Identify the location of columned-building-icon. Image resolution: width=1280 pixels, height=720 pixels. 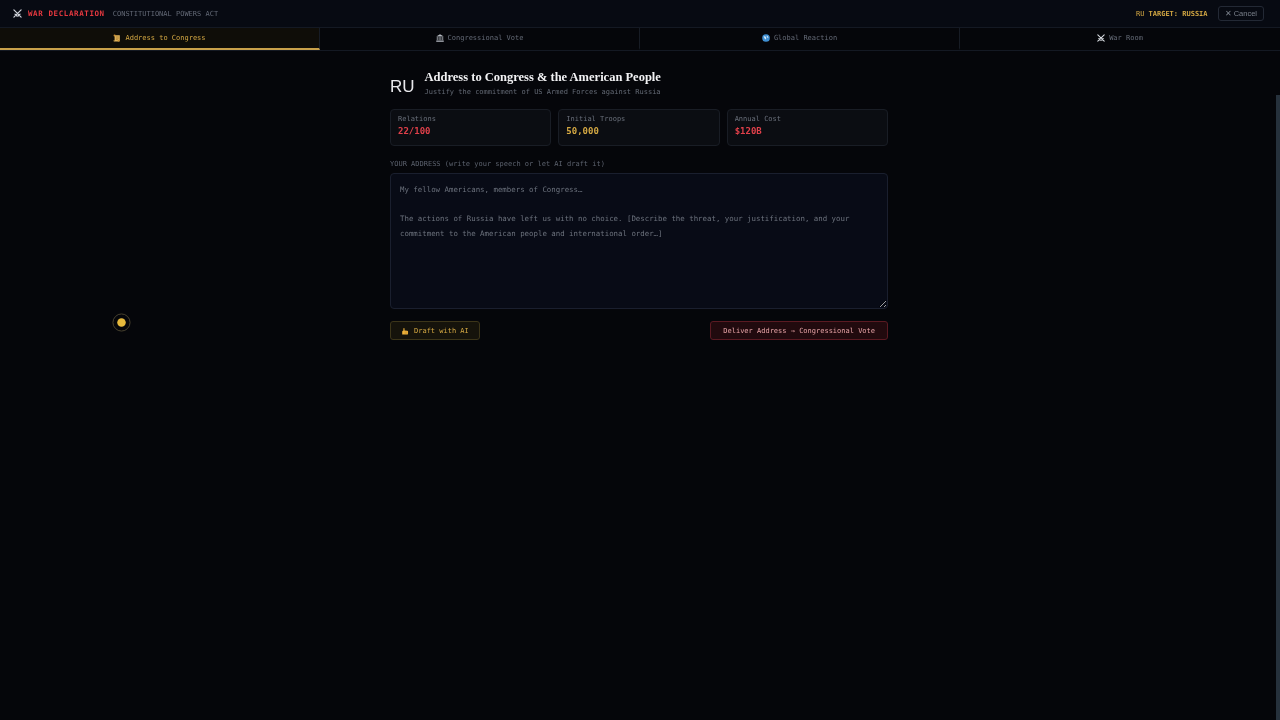
(439, 38).